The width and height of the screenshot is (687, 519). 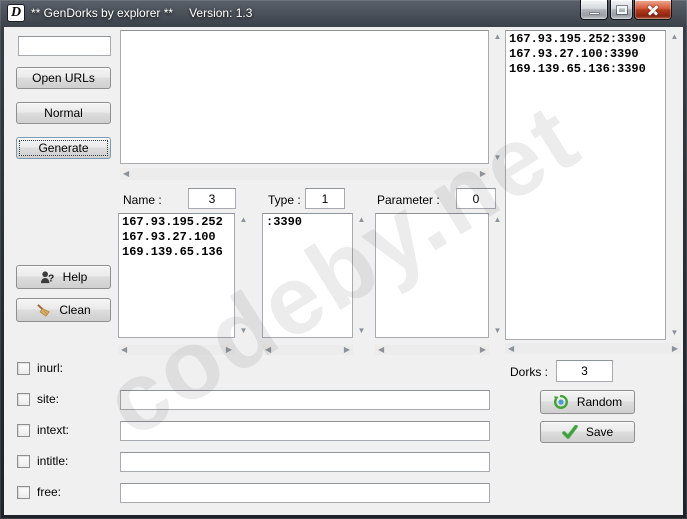 I want to click on list-item: 167.93.27.100, so click(x=169, y=237).